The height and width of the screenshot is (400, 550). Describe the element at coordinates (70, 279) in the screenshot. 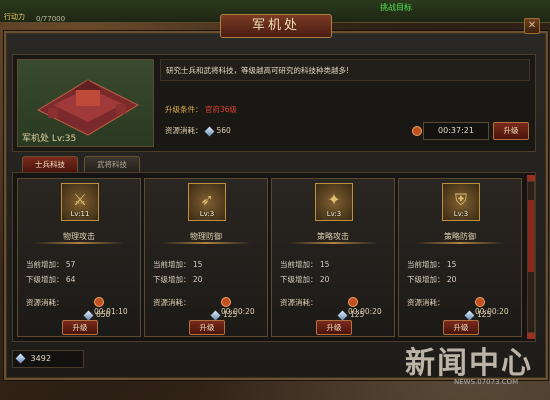

I see `next-value: 64` at that location.